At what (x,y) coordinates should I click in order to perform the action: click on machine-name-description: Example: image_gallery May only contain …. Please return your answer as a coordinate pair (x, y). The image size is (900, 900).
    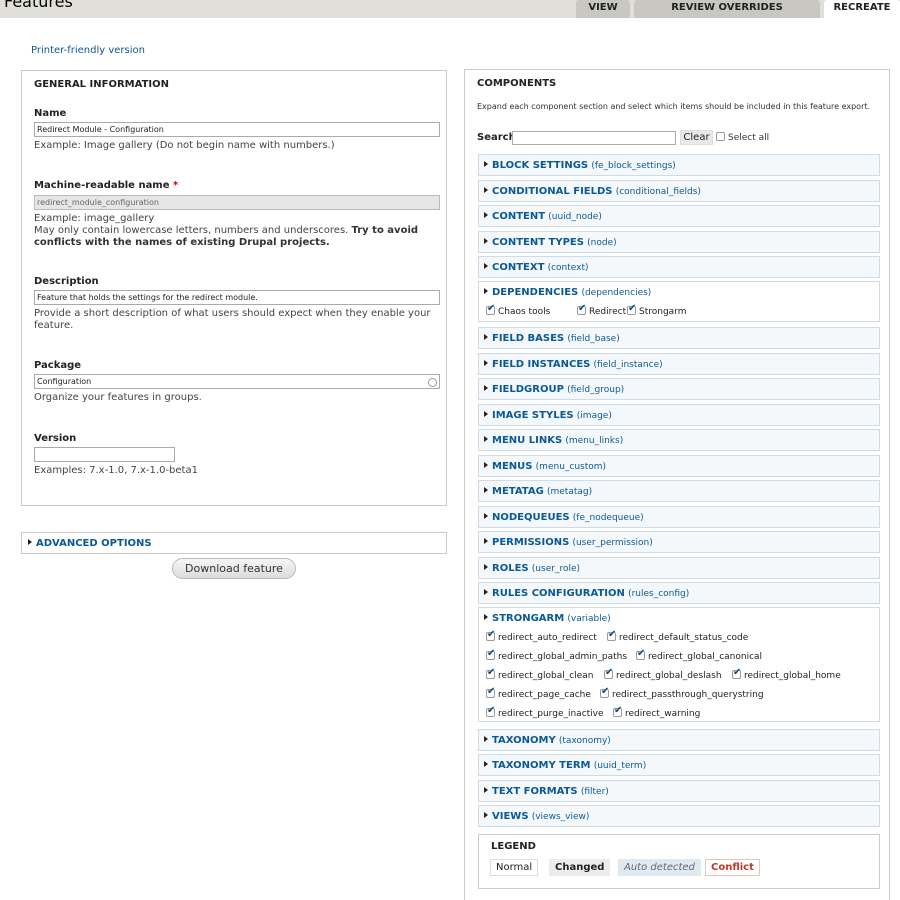
    Looking at the image, I should click on (226, 230).